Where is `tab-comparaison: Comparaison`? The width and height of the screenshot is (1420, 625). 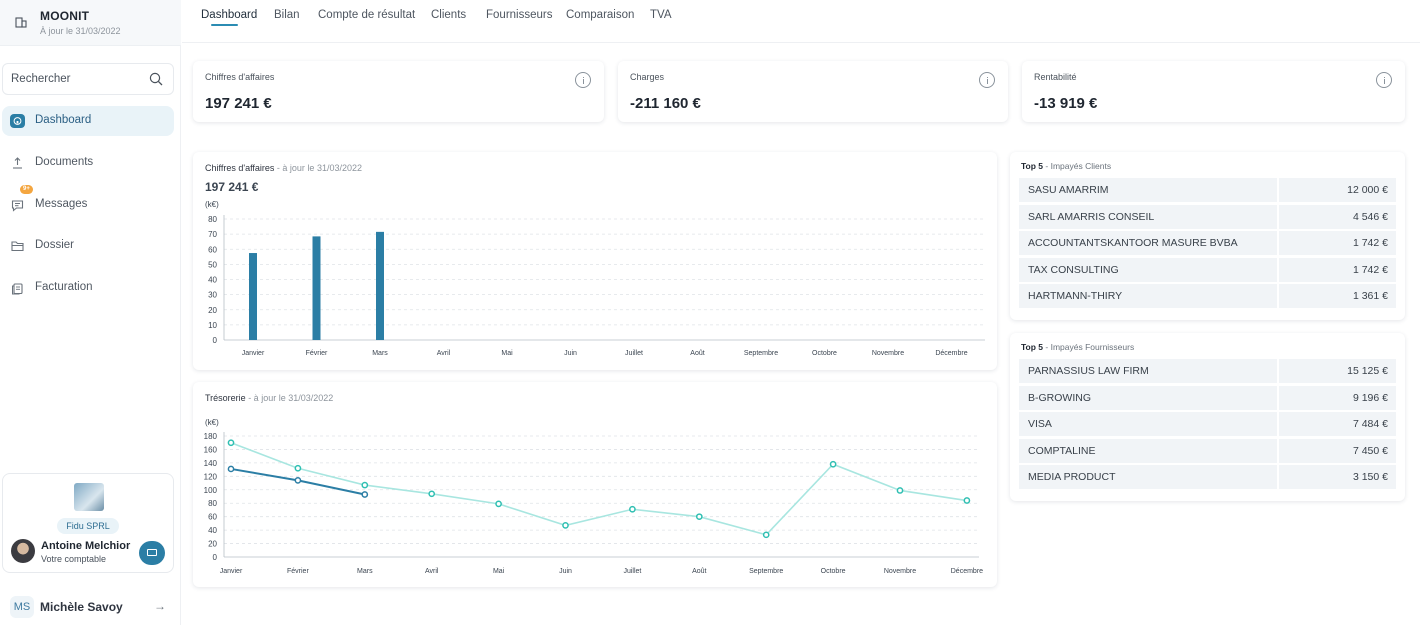
tab-comparaison: Comparaison is located at coordinates (600, 15).